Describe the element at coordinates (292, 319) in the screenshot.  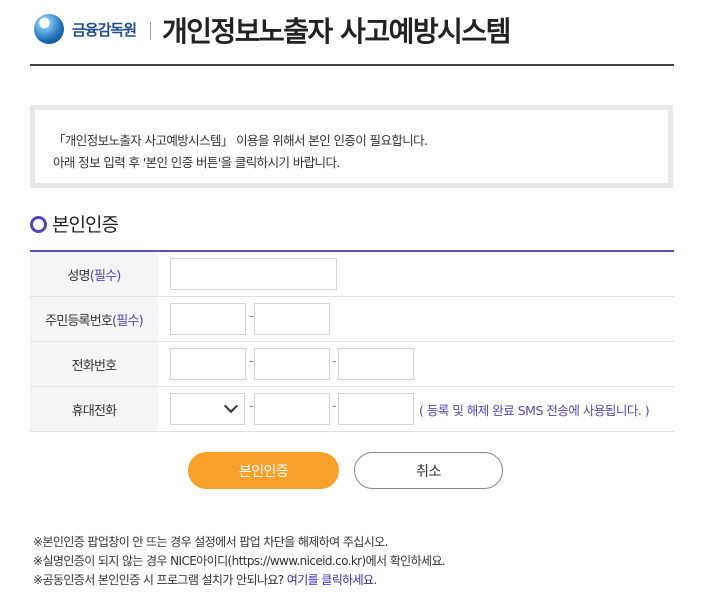
I see `rrn-back-input` at that location.